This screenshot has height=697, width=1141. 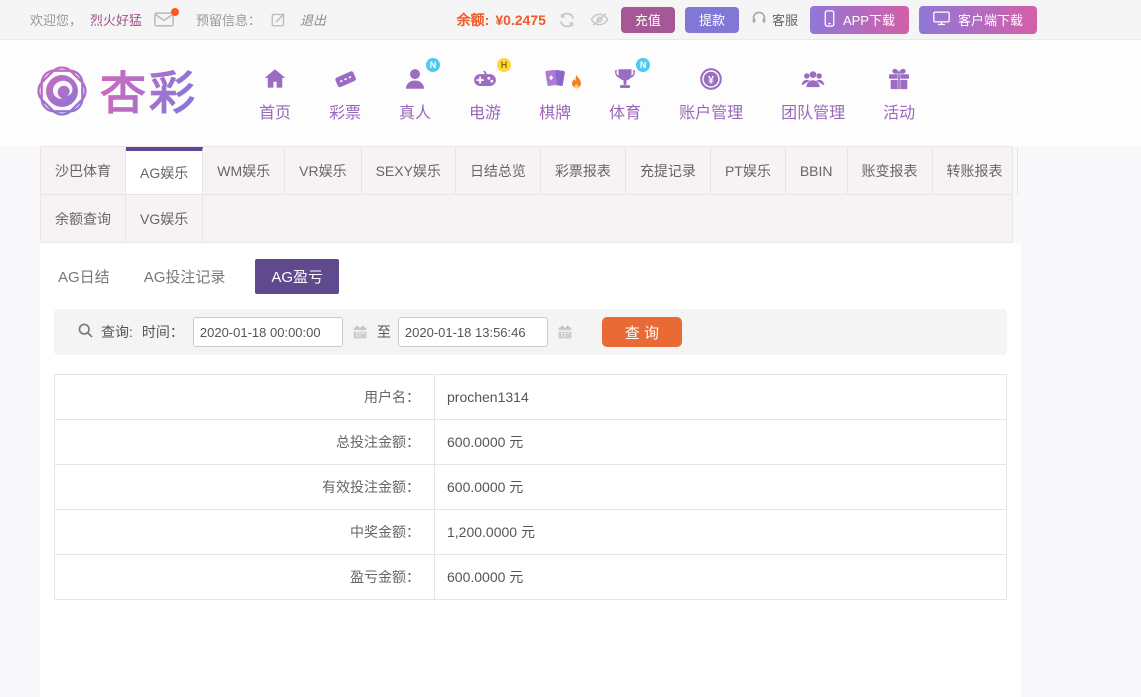 I want to click on hot-badge: H, so click(x=504, y=64).